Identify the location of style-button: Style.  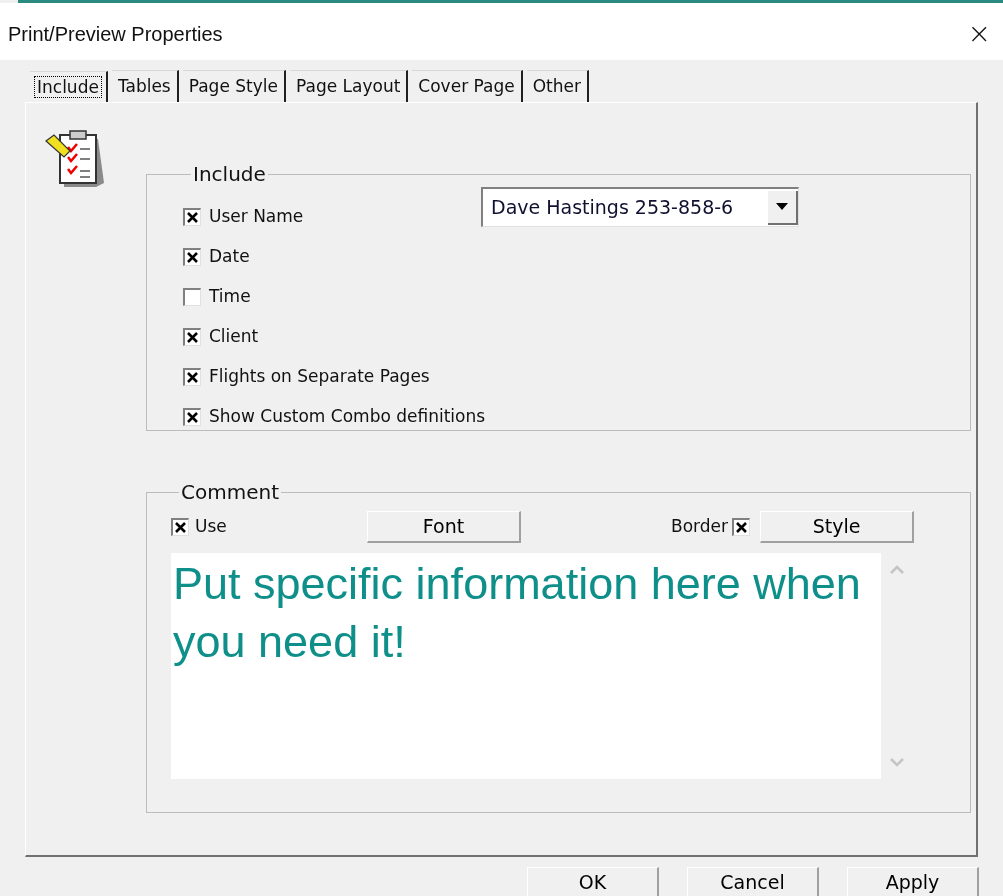
(837, 527).